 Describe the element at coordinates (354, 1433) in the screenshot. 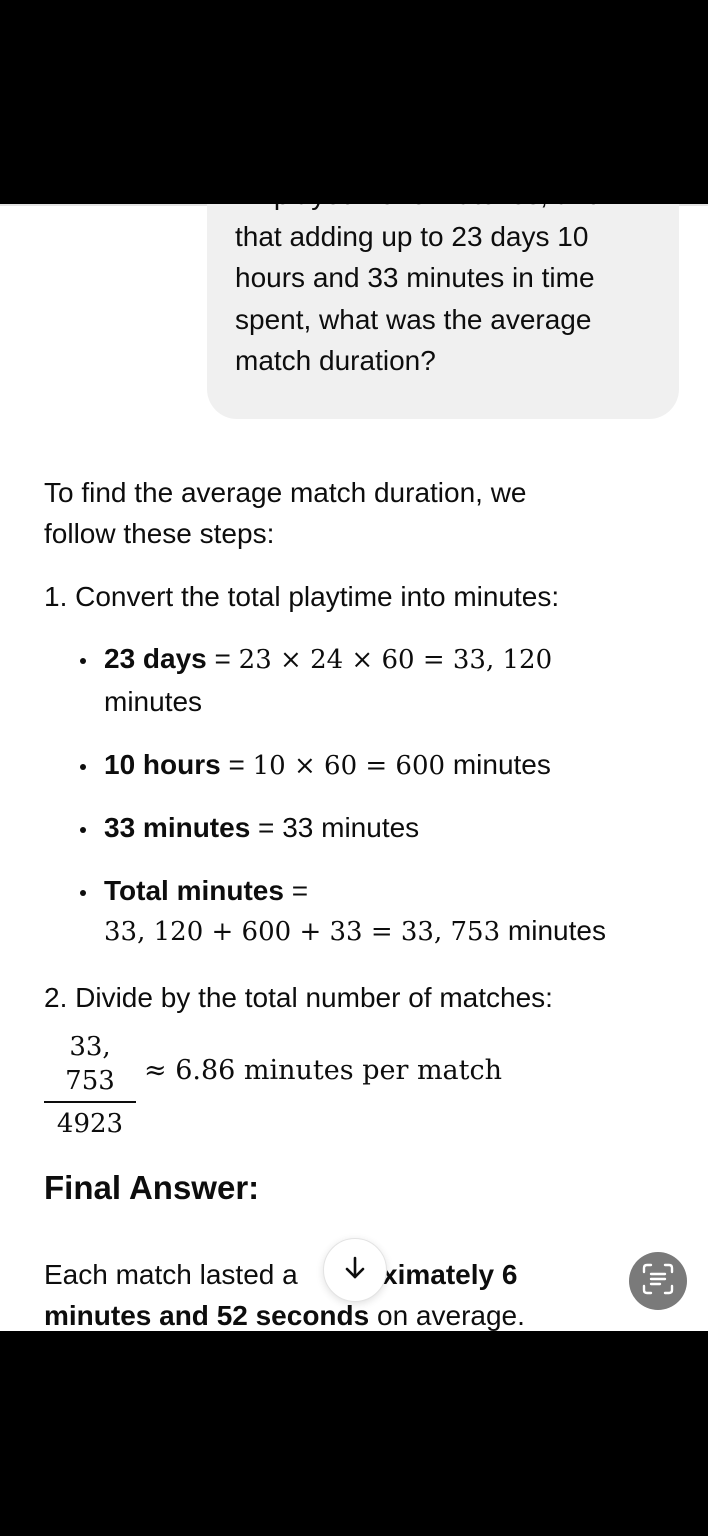

I see `bottom-black-bar` at that location.